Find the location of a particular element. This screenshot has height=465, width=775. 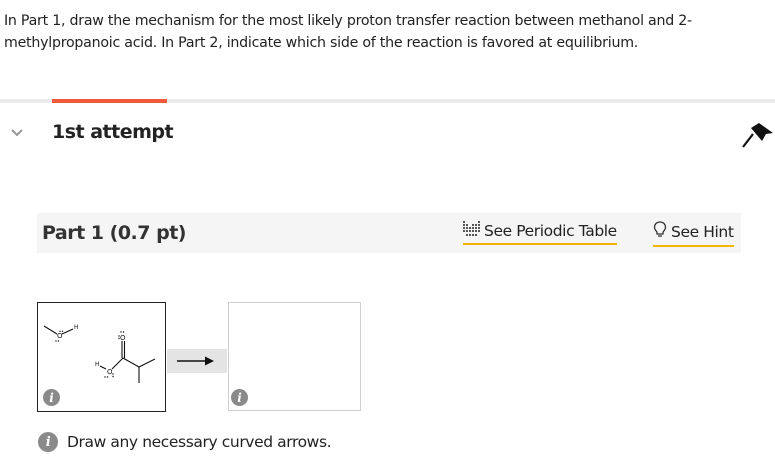

curved-arrows-note: i Draw any necessary curved arrows. is located at coordinates (185, 442).